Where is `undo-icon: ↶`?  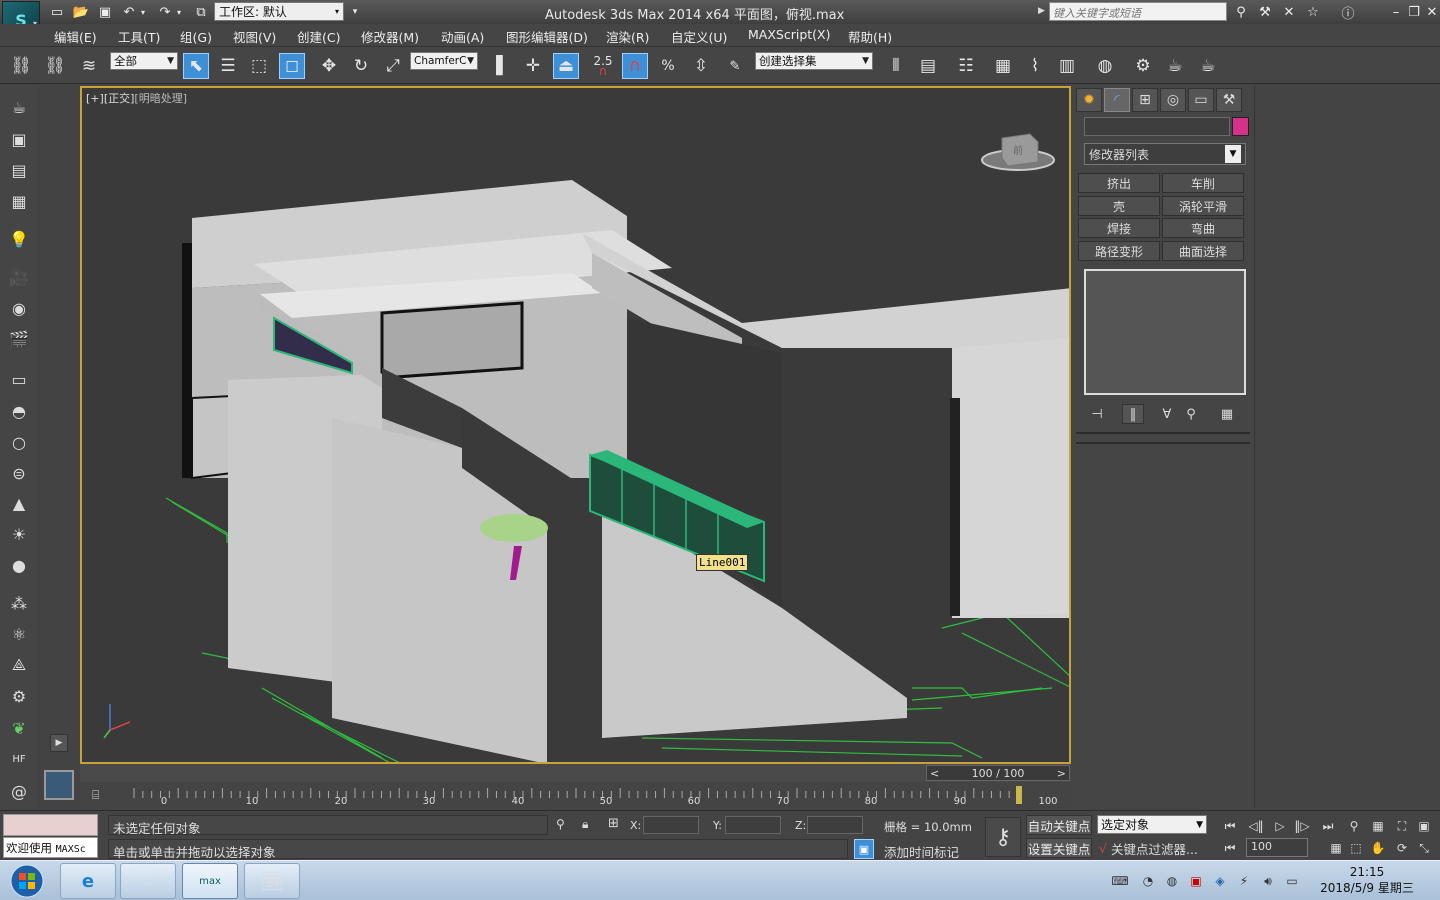 undo-icon: ↶ is located at coordinates (129, 12).